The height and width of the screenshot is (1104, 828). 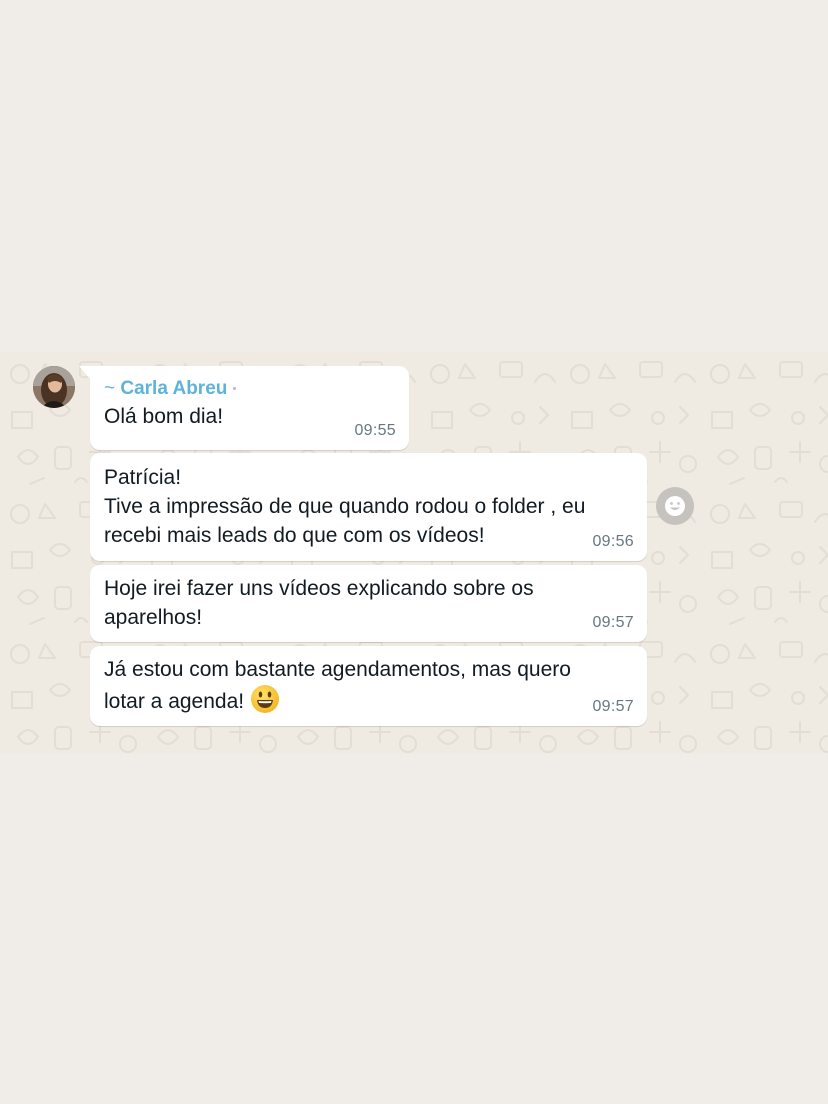 What do you see at coordinates (244, 408) in the screenshot?
I see `message-bubble: ~ Carla Abreu Olá bom dia! 09:55` at bounding box center [244, 408].